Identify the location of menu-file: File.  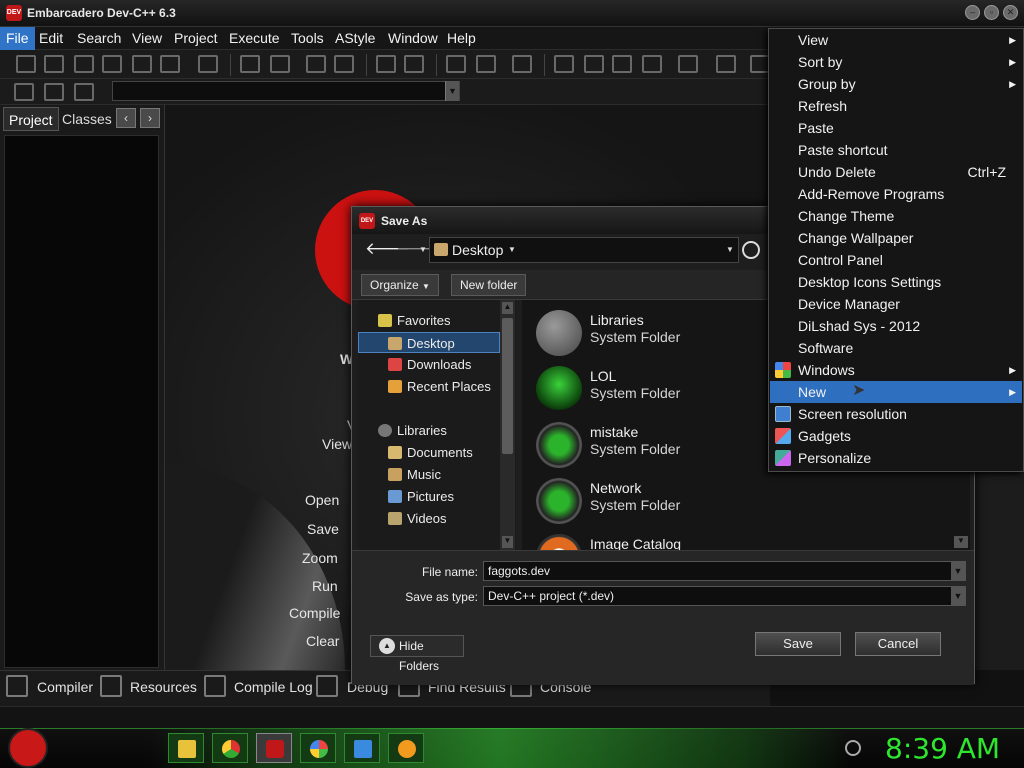
(17, 38).